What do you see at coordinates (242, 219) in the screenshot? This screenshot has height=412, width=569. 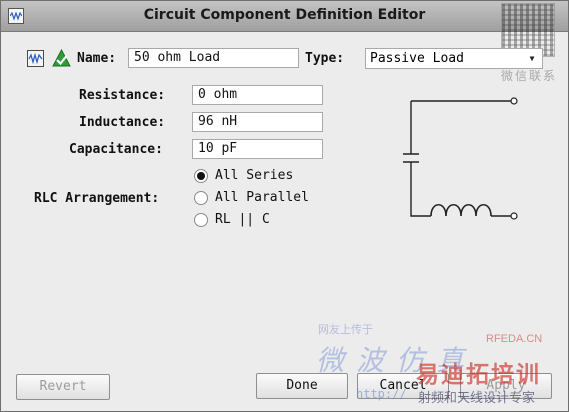 I see `radio-label: RL || C` at bounding box center [242, 219].